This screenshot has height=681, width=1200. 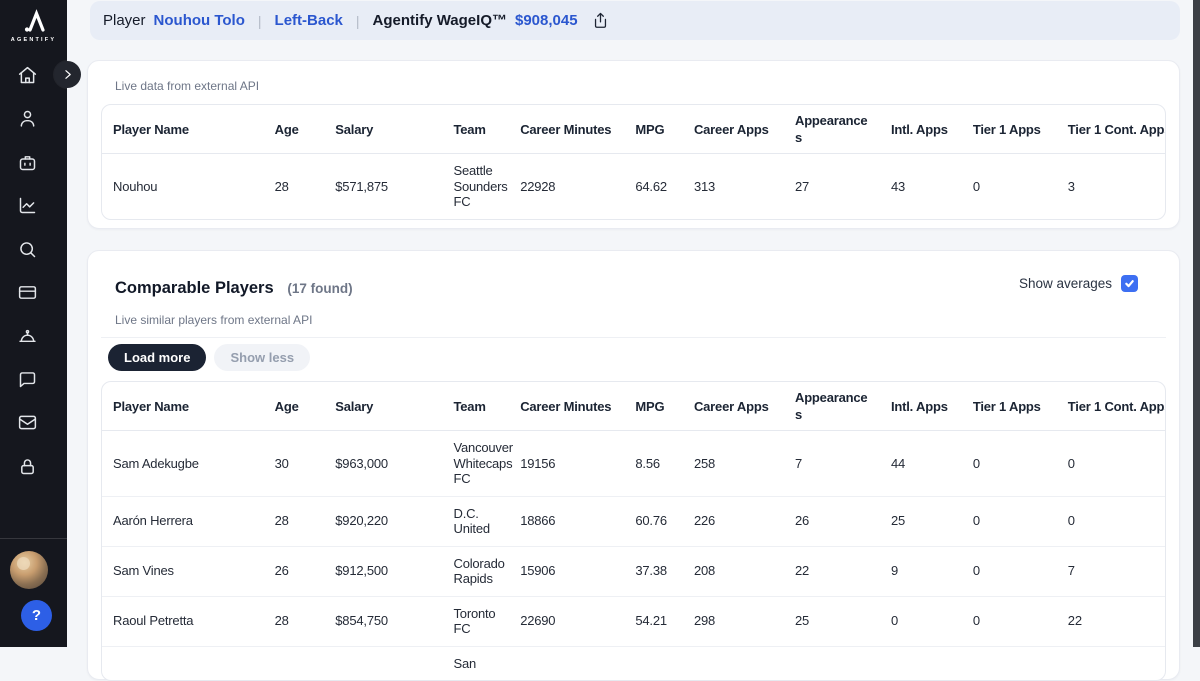 What do you see at coordinates (281, 186) in the screenshot?
I see `table-cell: 28` at bounding box center [281, 186].